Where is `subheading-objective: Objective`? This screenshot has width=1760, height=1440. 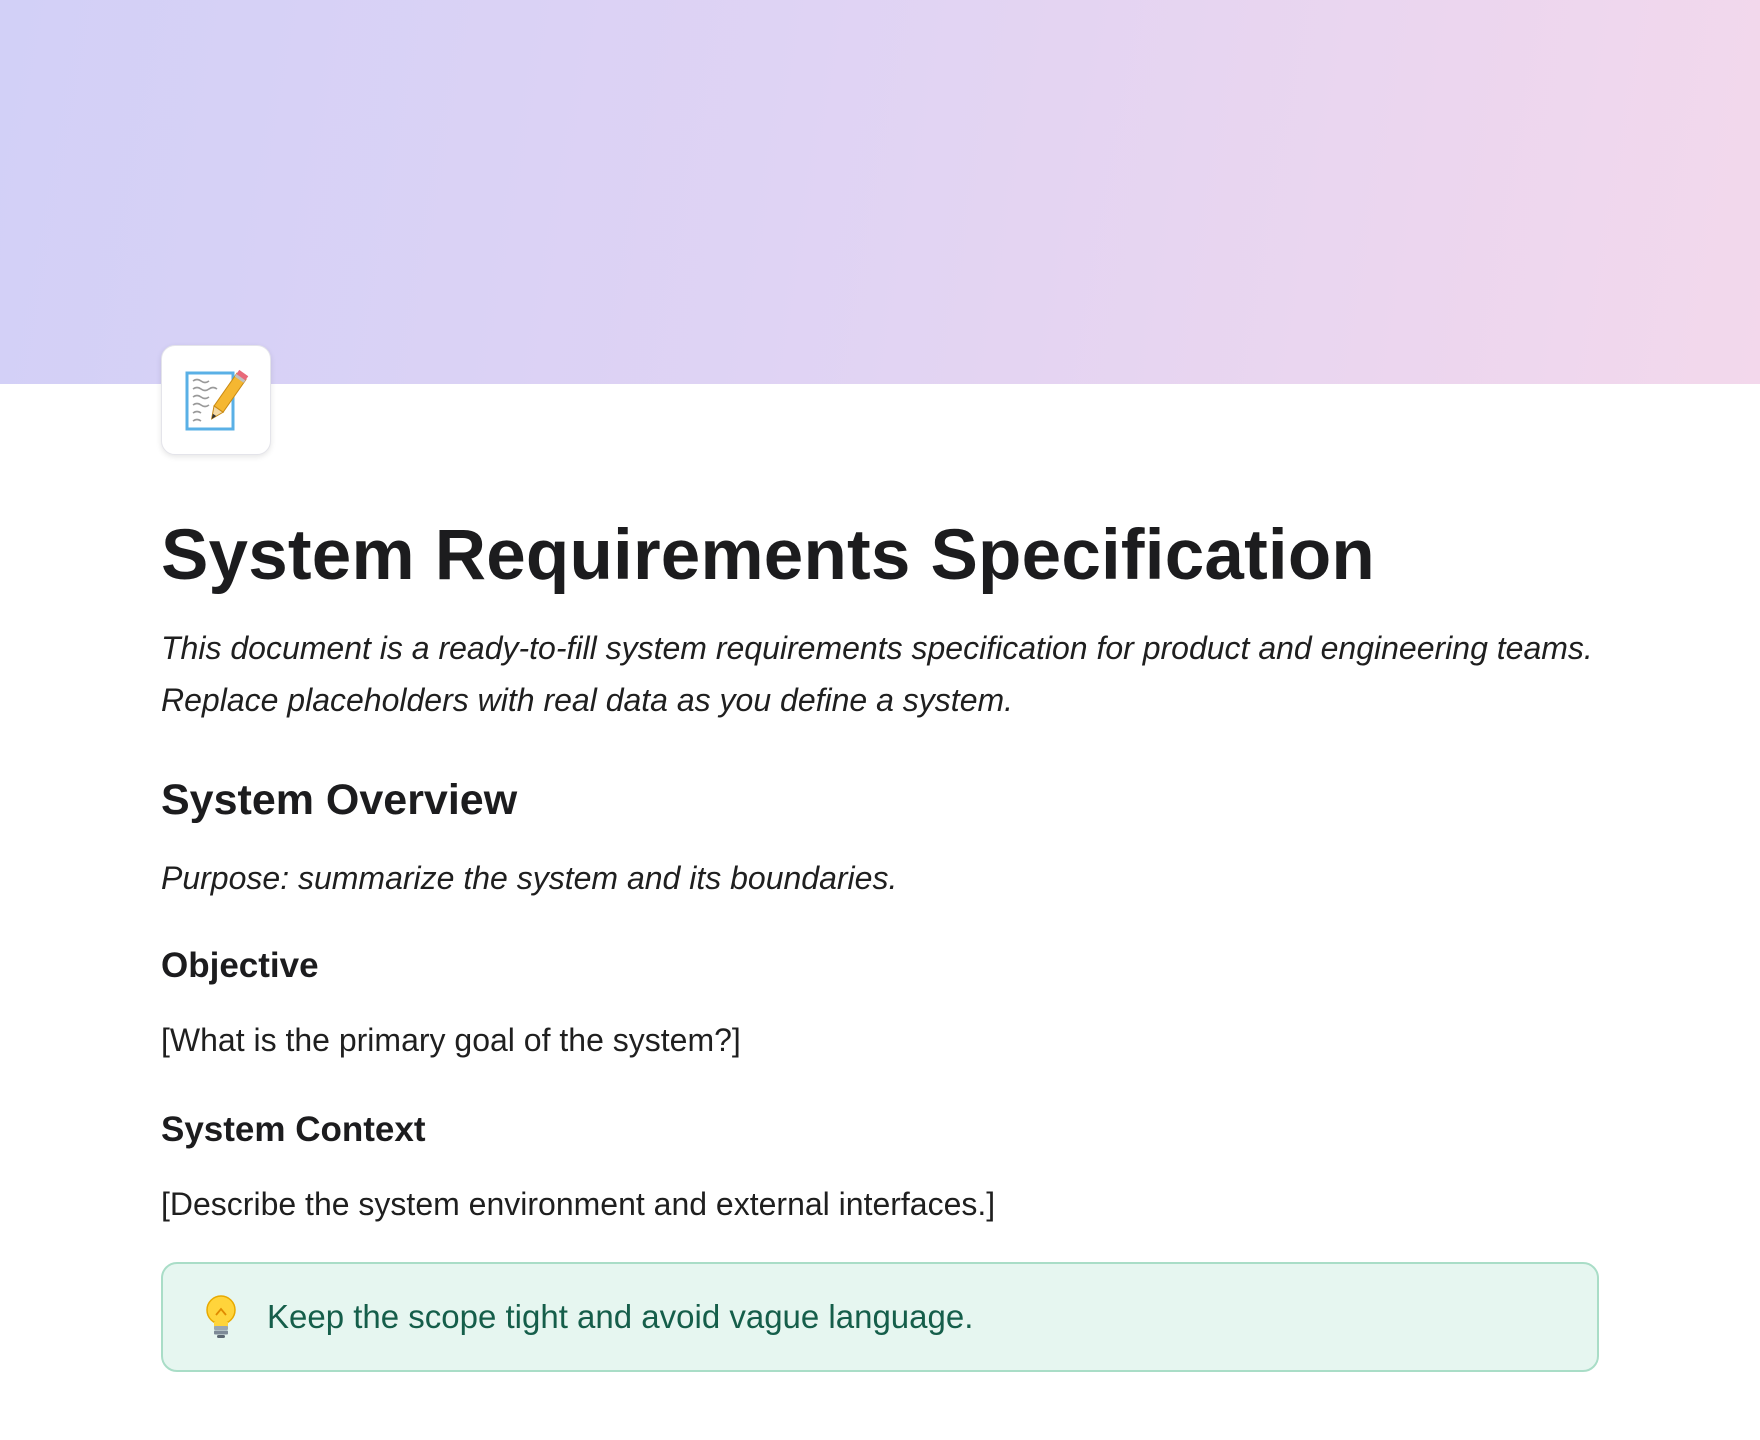
subheading-objective: Objective is located at coordinates (881, 966).